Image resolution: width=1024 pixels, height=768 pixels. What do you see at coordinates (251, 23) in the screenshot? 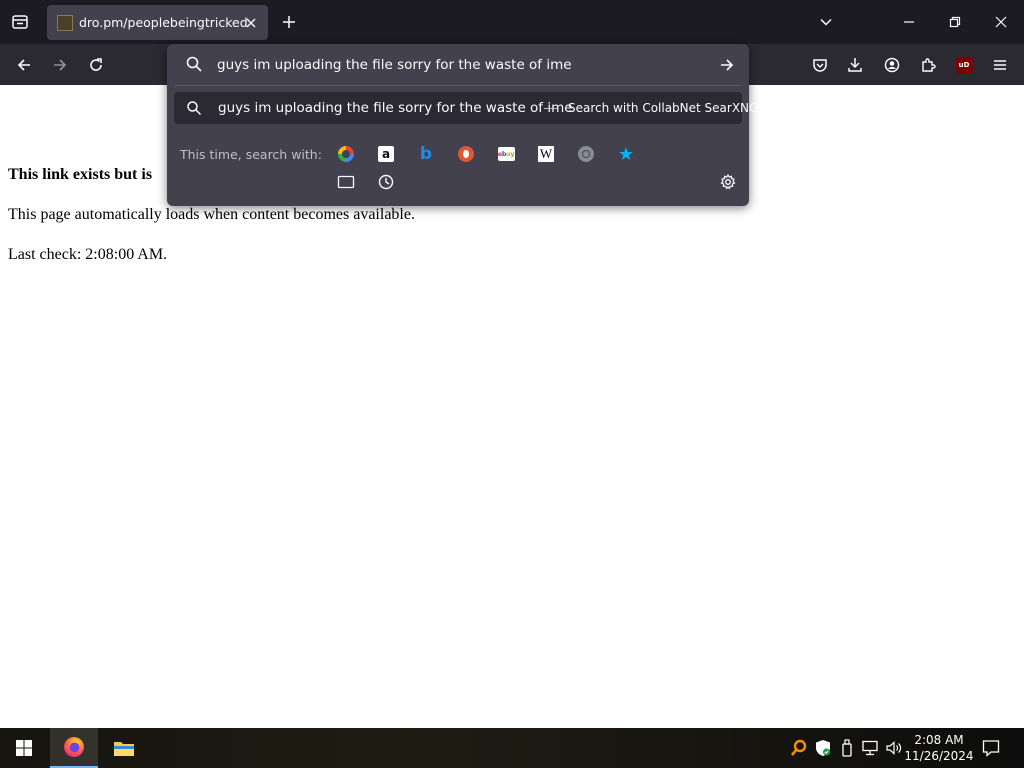
I see `close-tab-icon` at bounding box center [251, 23].